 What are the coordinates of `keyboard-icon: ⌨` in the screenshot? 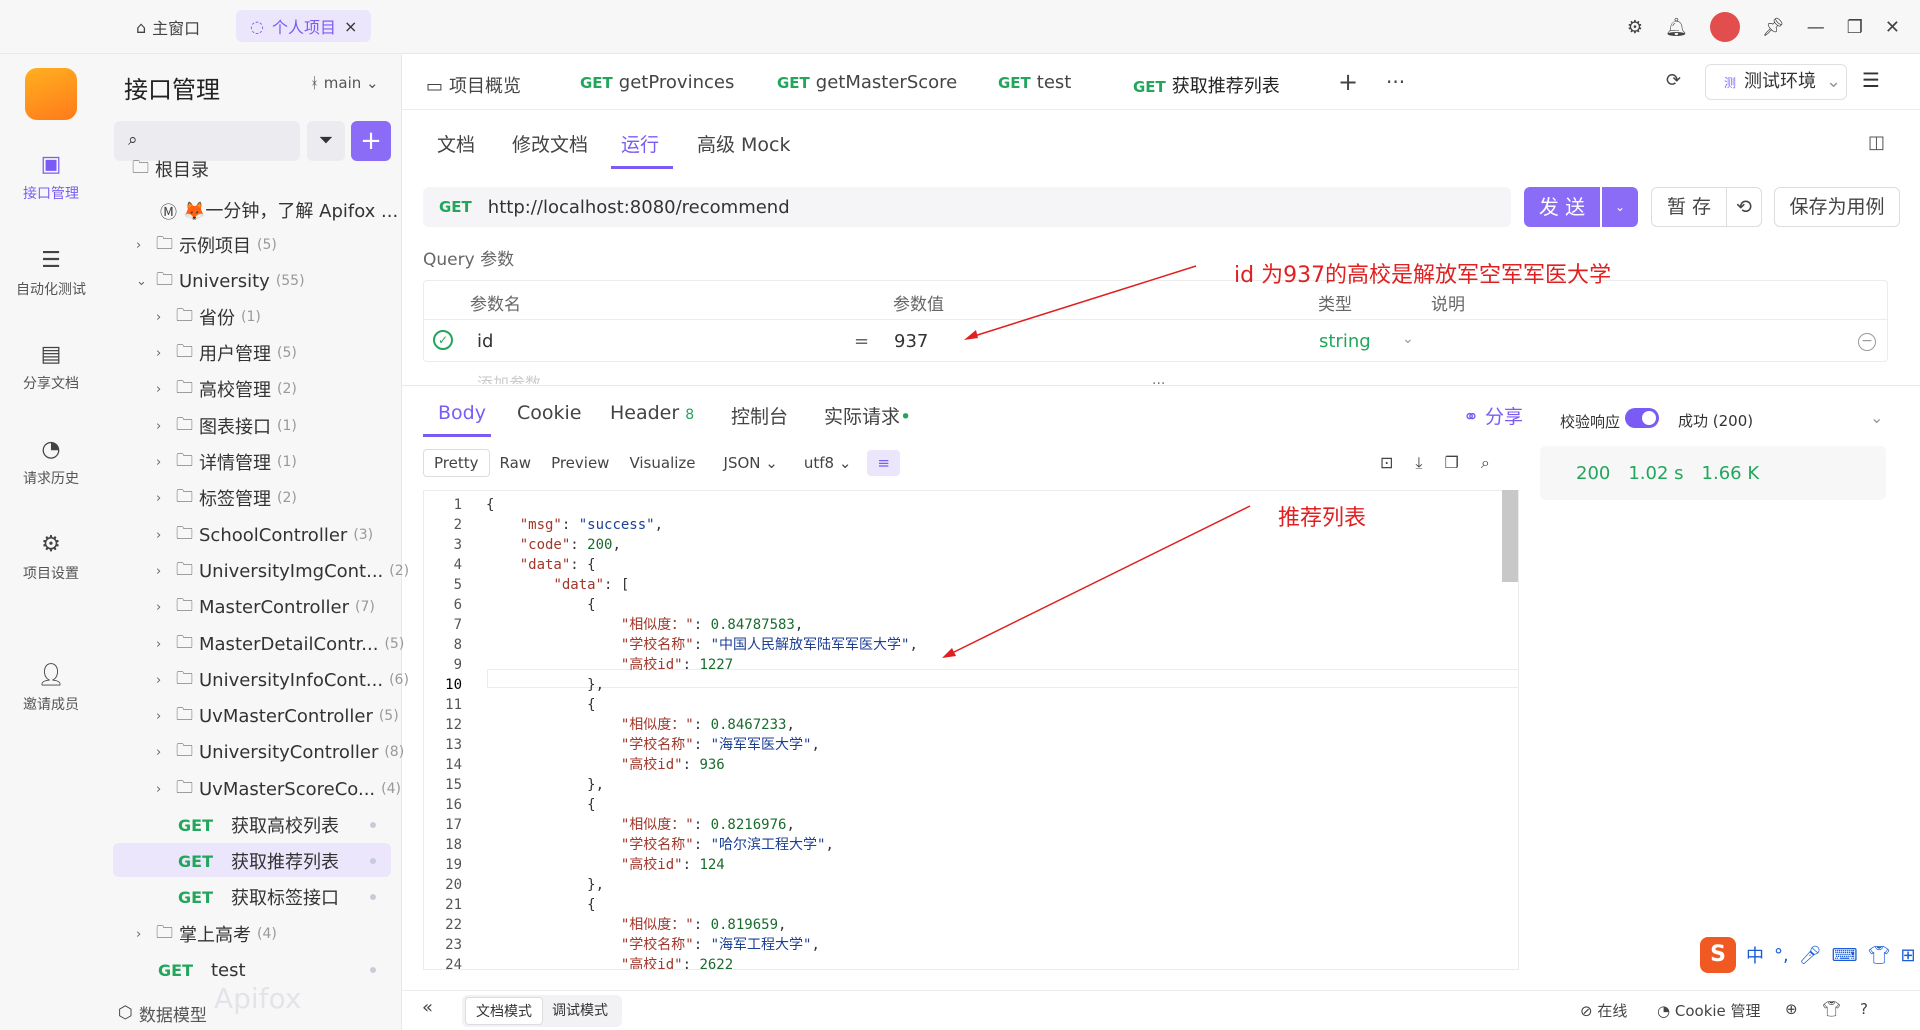 It's located at (1845, 955).